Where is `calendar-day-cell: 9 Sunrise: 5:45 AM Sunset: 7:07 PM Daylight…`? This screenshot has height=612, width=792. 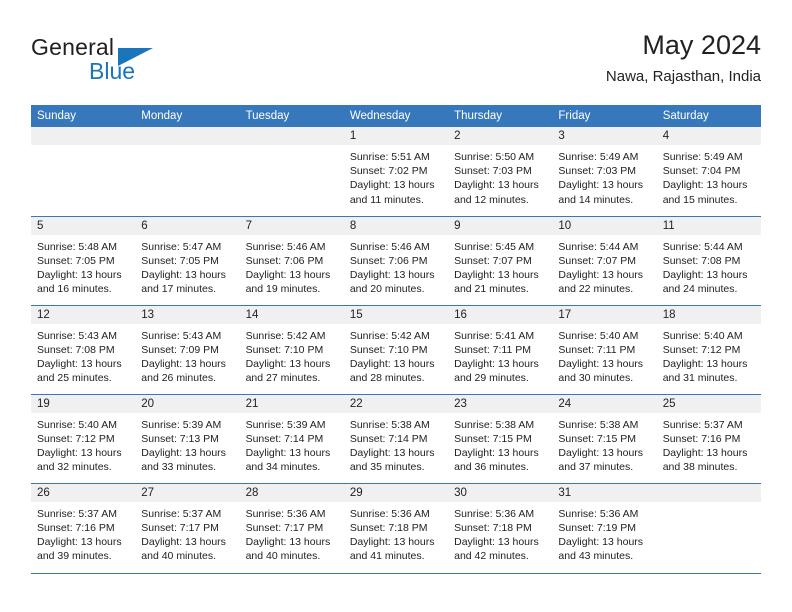 calendar-day-cell: 9 Sunrise: 5:45 AM Sunset: 7:07 PM Daylight… is located at coordinates (500, 260).